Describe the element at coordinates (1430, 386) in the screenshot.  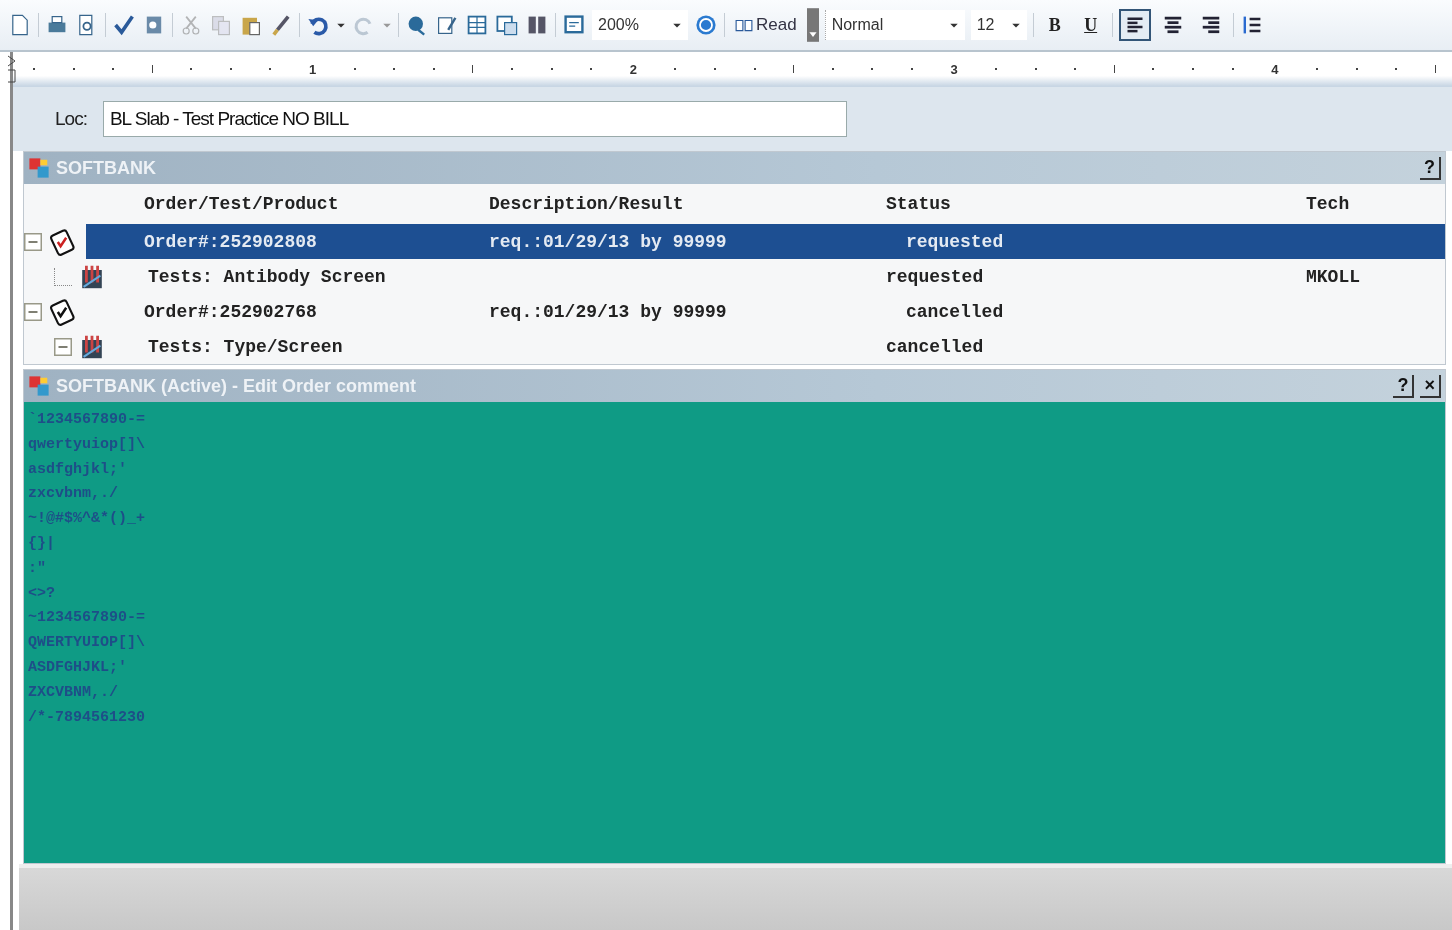
I see `close-button: ×` at that location.